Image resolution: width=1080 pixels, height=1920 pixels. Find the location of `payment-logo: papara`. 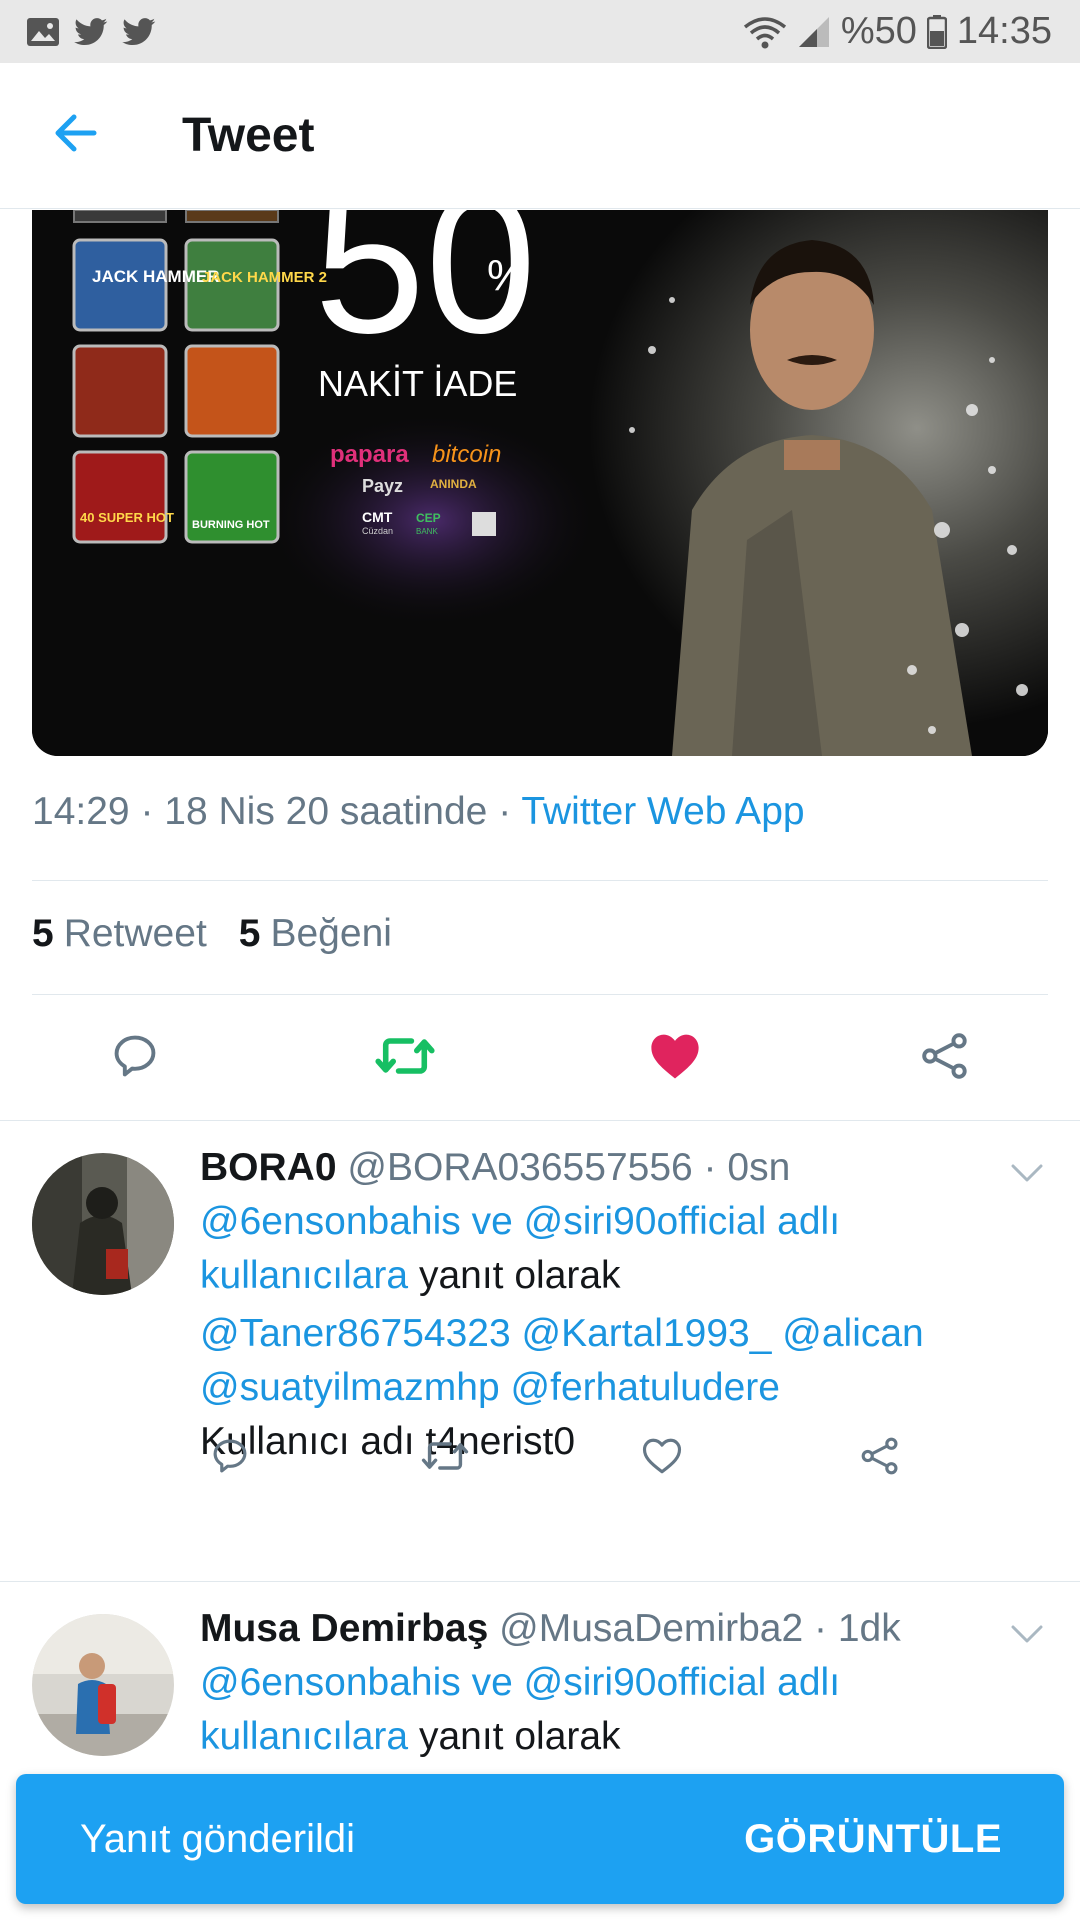

payment-logo: papara is located at coordinates (369, 454).